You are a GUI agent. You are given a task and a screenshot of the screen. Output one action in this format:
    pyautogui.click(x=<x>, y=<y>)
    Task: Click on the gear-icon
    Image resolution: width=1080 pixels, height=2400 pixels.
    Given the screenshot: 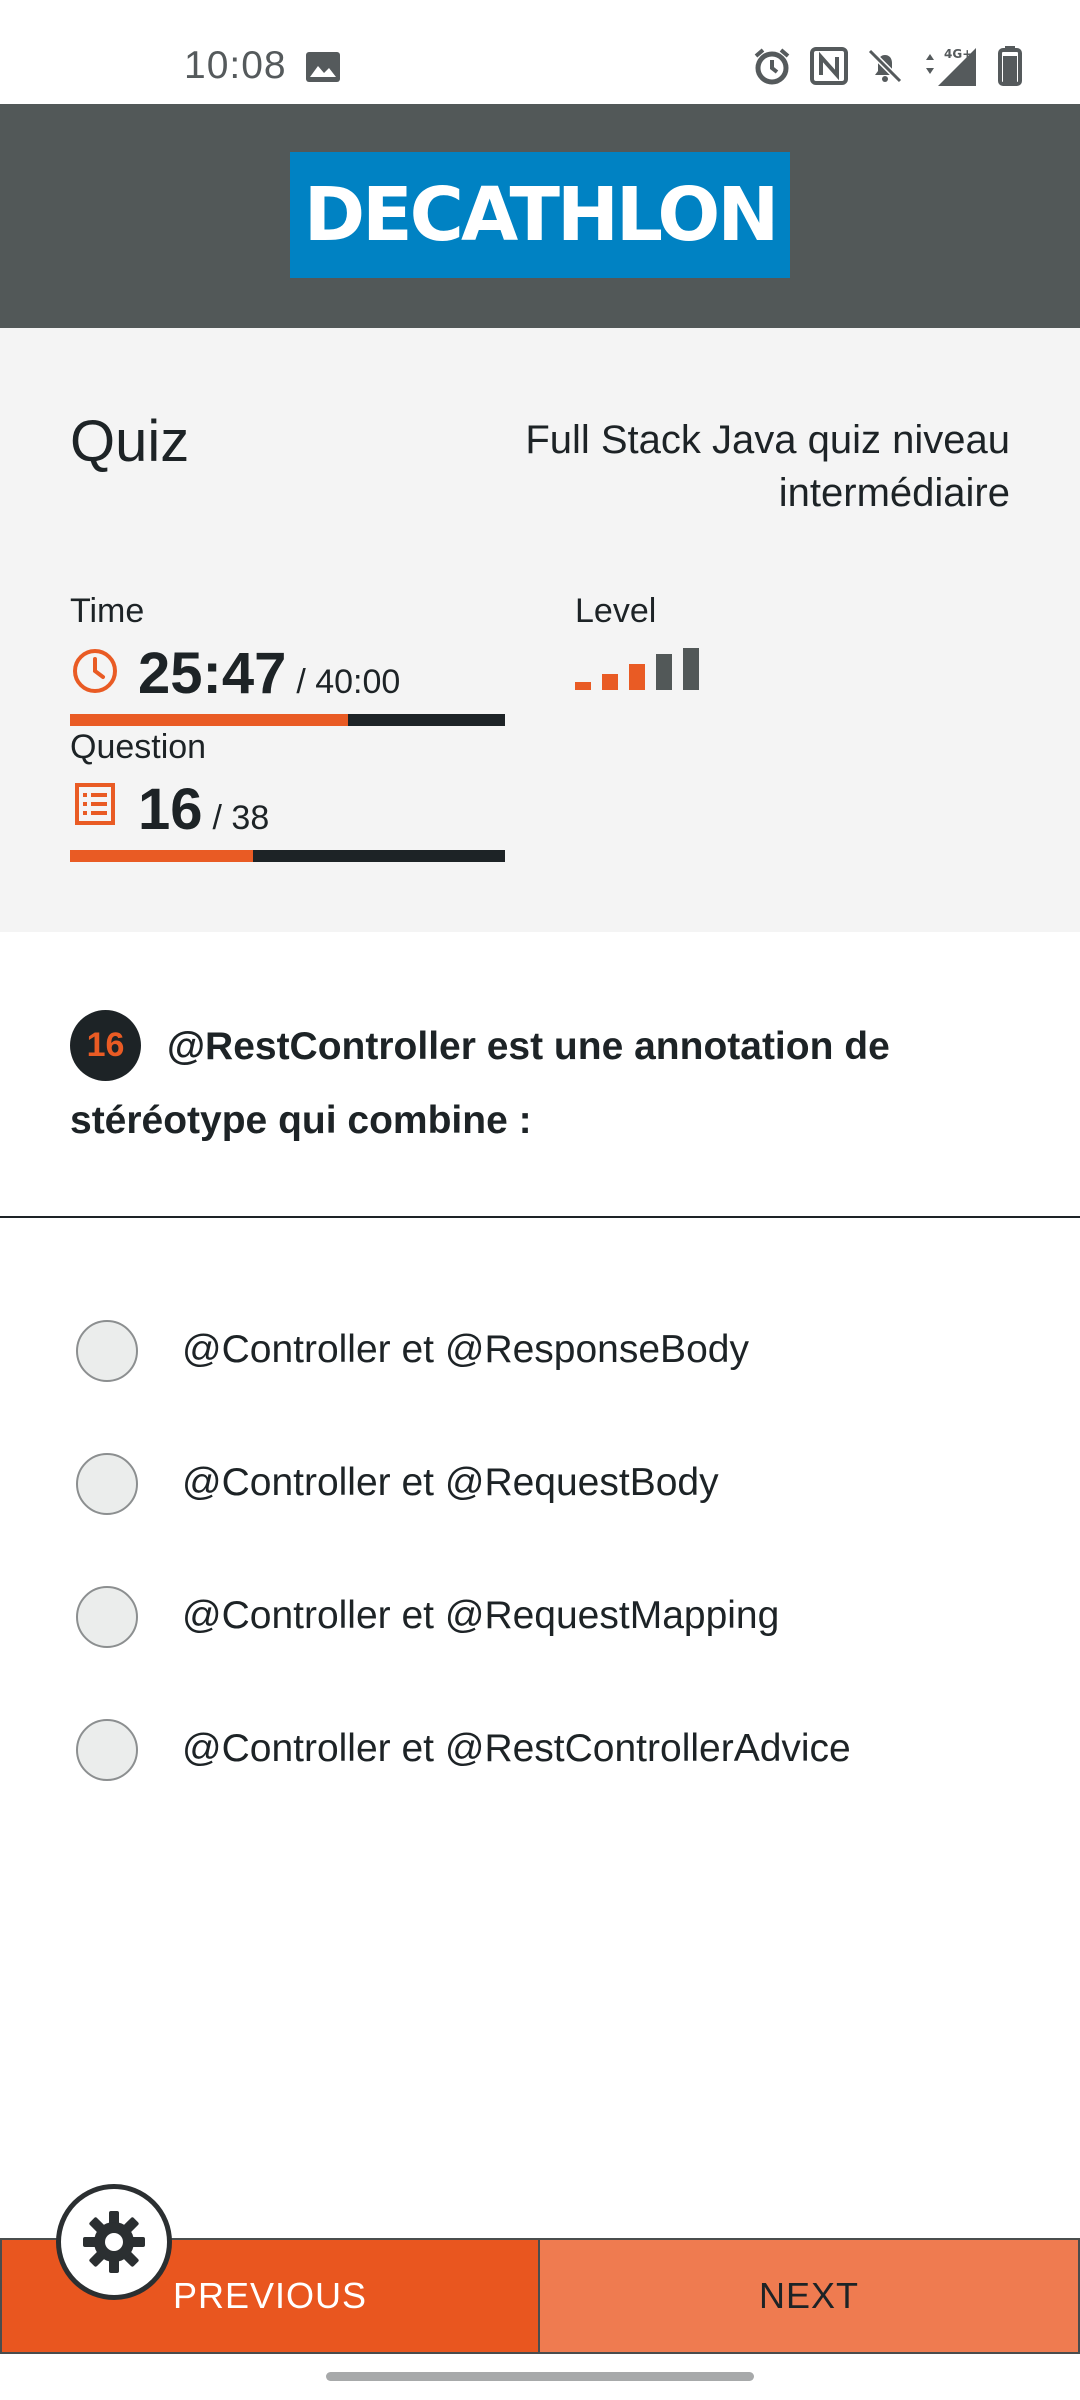 What is the action you would take?
    pyautogui.click(x=114, y=2242)
    